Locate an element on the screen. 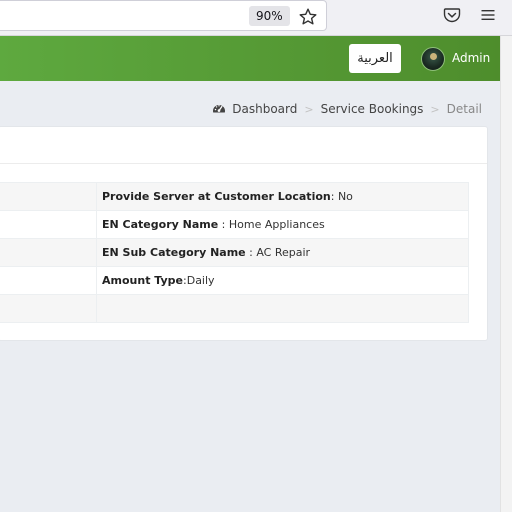 The width and height of the screenshot is (512, 512). breadcrumb: Dashboard > Service Bookings > Detail is located at coordinates (347, 109).